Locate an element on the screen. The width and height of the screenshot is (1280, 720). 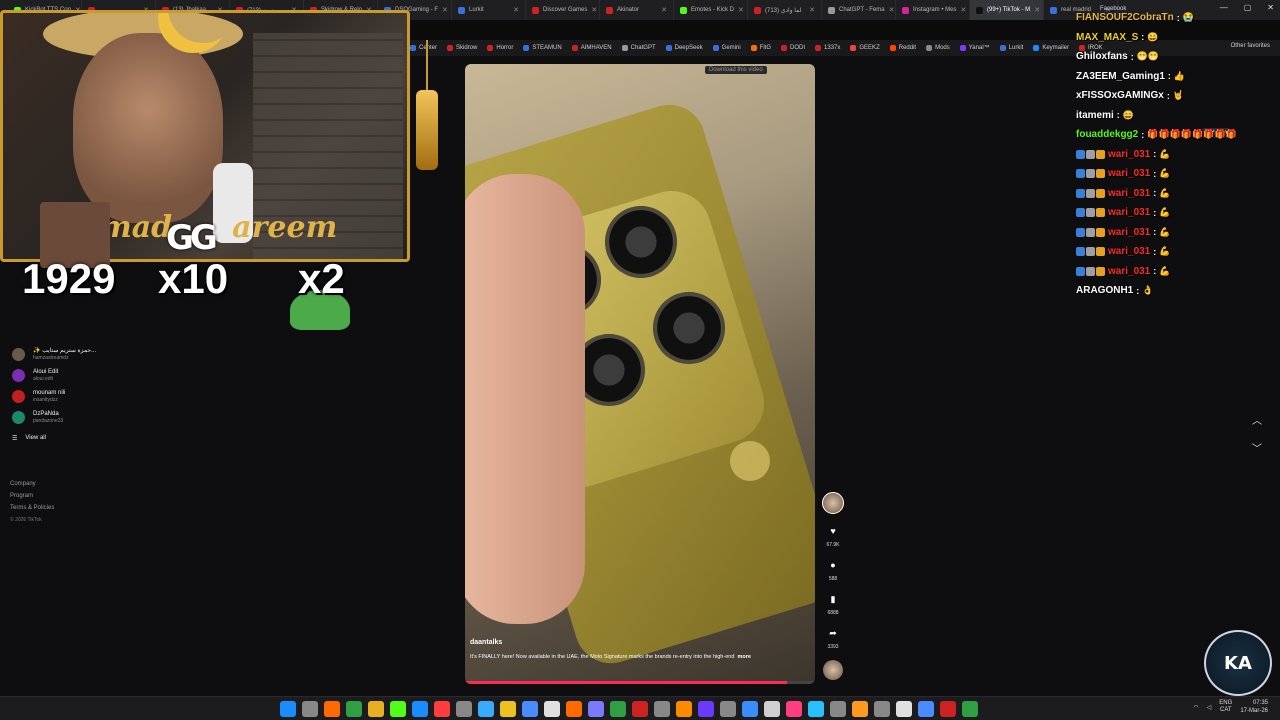
browser-tab: Akinator ✕ is located at coordinates (637, 10).